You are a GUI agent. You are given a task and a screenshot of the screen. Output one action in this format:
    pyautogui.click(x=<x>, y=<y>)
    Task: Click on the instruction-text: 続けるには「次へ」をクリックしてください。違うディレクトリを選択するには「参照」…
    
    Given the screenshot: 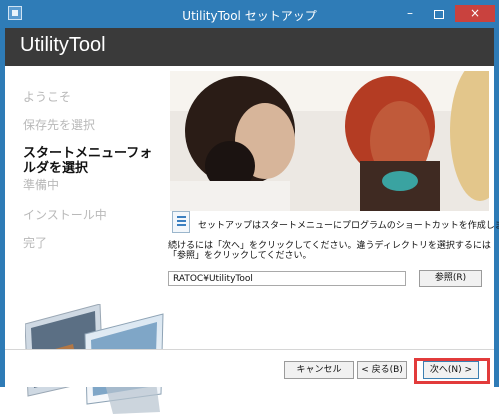 What is the action you would take?
    pyautogui.click(x=329, y=251)
    